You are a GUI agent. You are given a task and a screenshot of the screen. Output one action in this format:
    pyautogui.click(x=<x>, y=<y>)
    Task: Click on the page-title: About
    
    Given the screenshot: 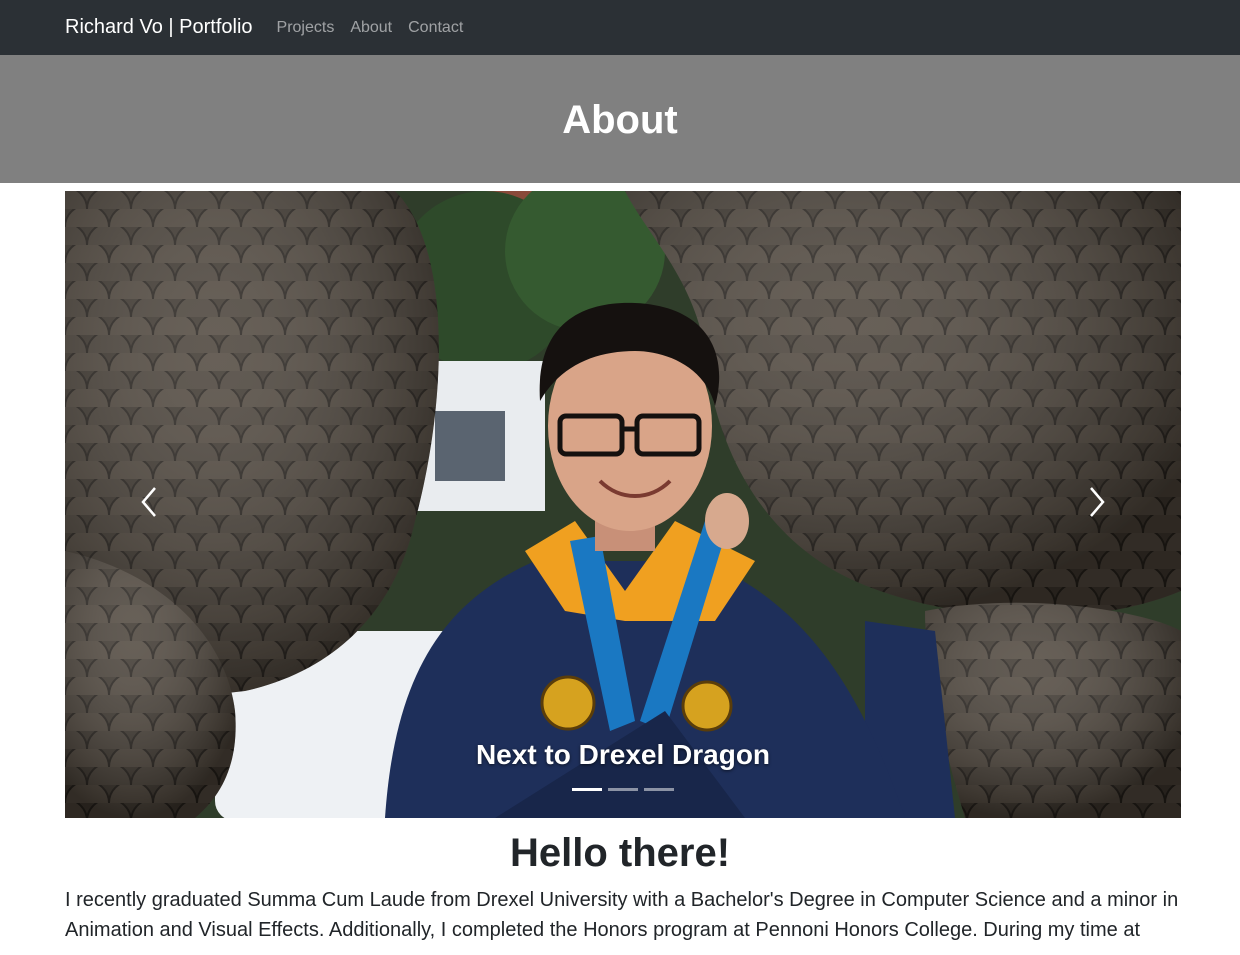 What is the action you would take?
    pyautogui.click(x=620, y=119)
    